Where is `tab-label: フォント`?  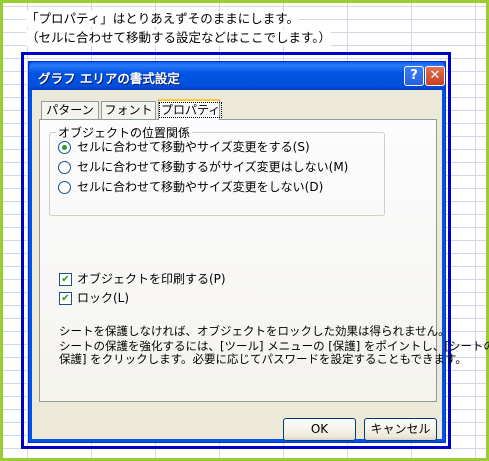
tab-label: フォント is located at coordinates (128, 110).